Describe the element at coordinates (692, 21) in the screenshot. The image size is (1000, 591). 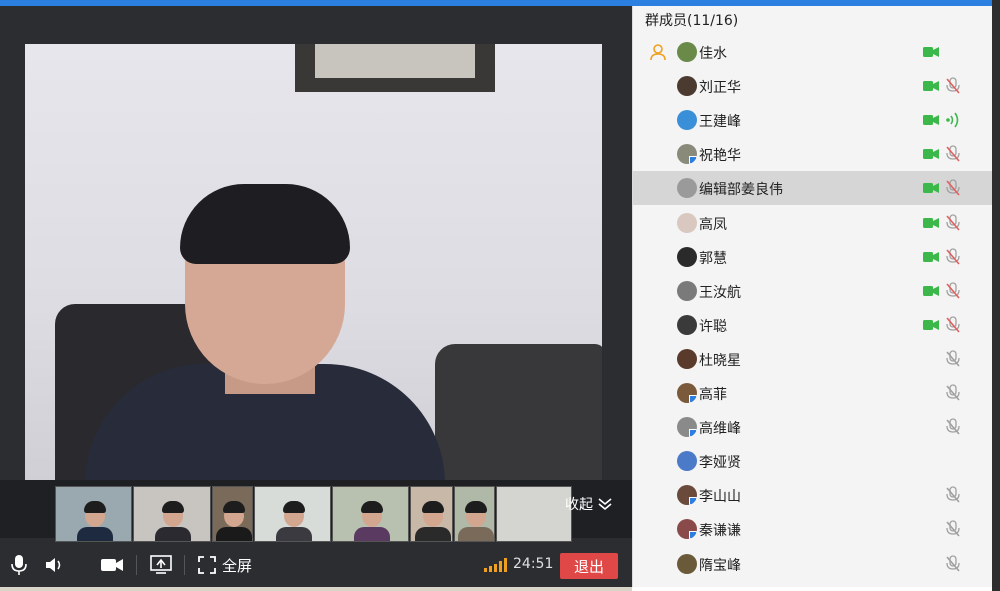
I see `member-count-title: 群成员(11/16)` at that location.